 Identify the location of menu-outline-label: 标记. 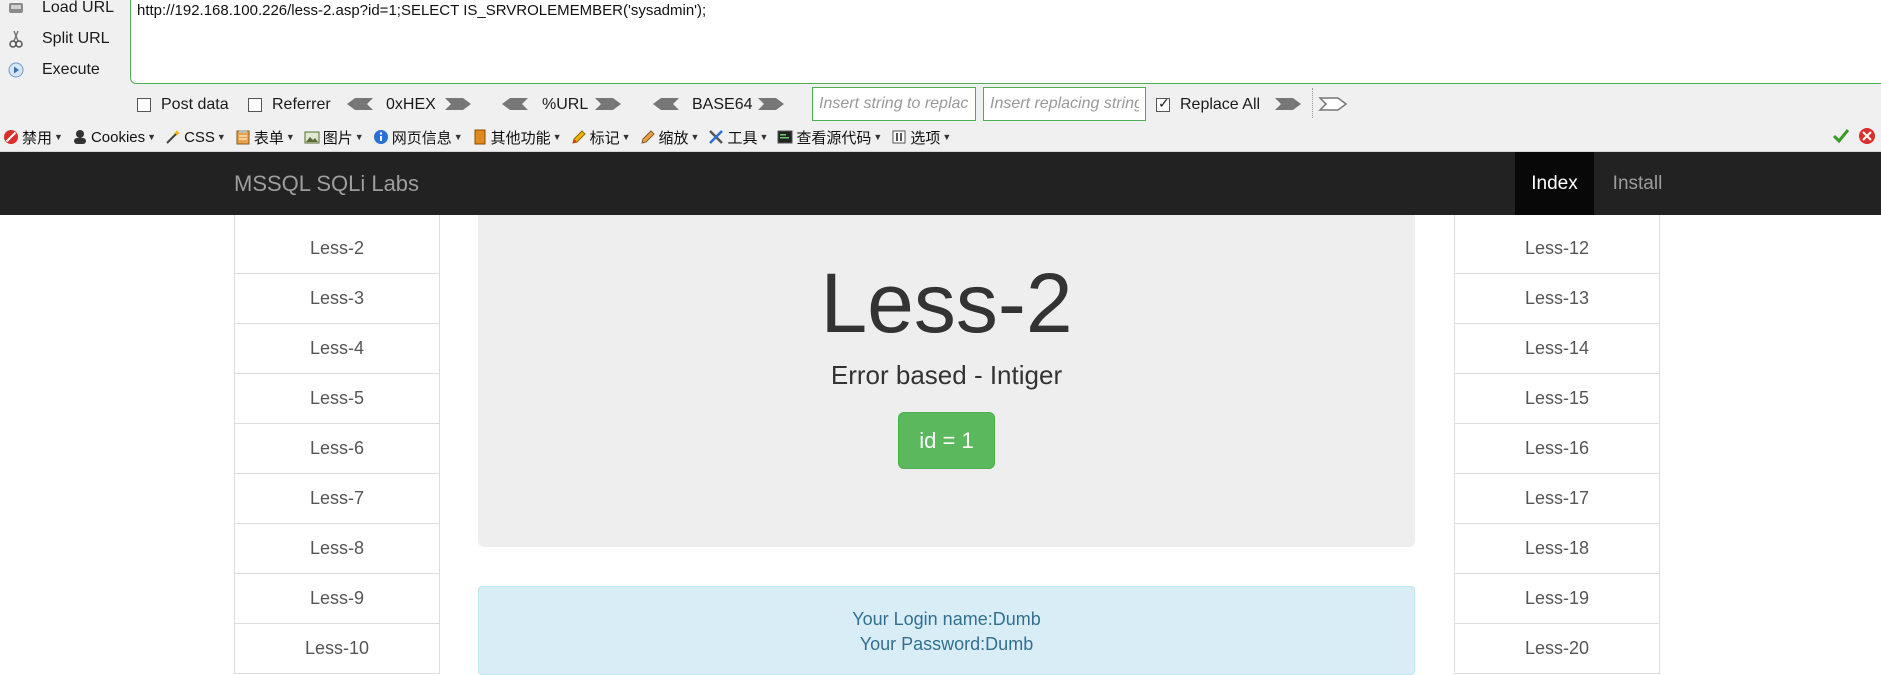
(604, 138).